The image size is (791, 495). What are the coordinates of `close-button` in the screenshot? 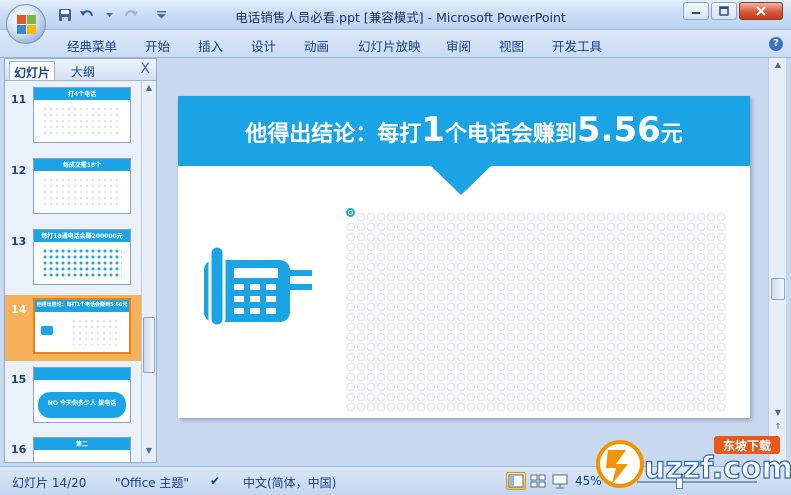 It's located at (761, 11).